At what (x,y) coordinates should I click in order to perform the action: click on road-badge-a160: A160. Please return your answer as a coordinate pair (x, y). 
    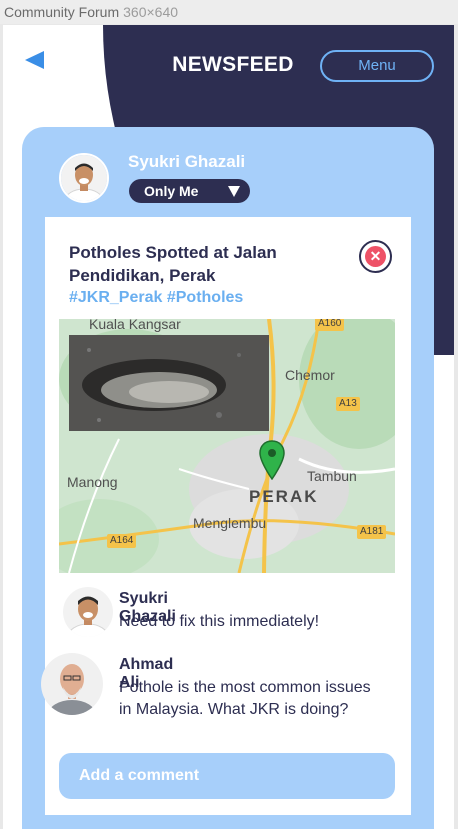
    Looking at the image, I should click on (330, 325).